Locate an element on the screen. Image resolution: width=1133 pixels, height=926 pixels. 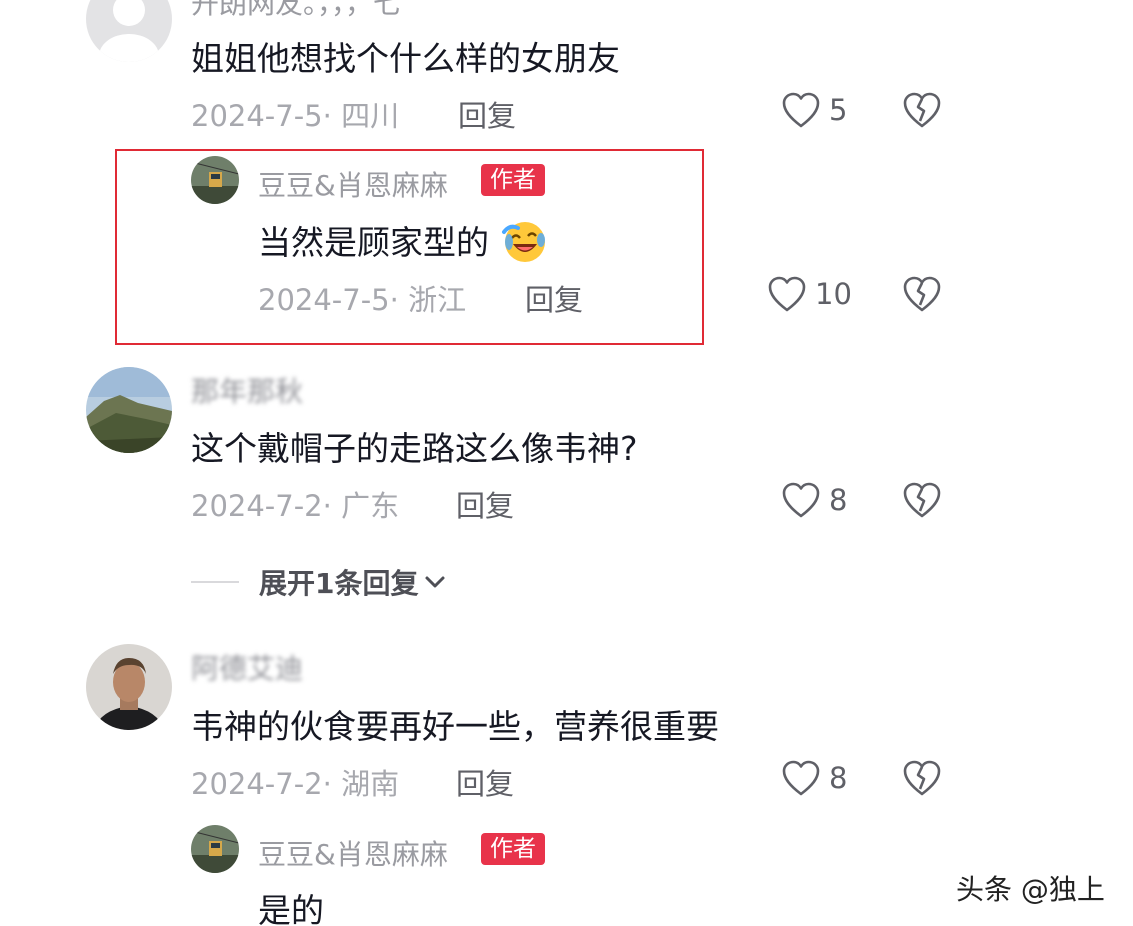
comment-meta: 2024-7-2· 广东 is located at coordinates (295, 506).